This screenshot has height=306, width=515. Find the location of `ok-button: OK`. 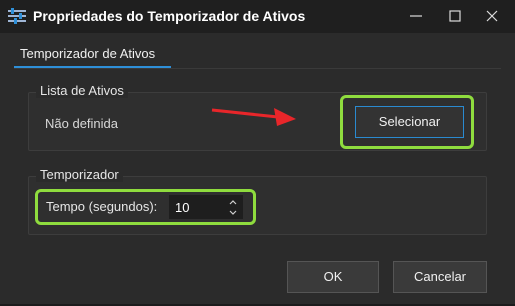

ok-button: OK is located at coordinates (333, 277).